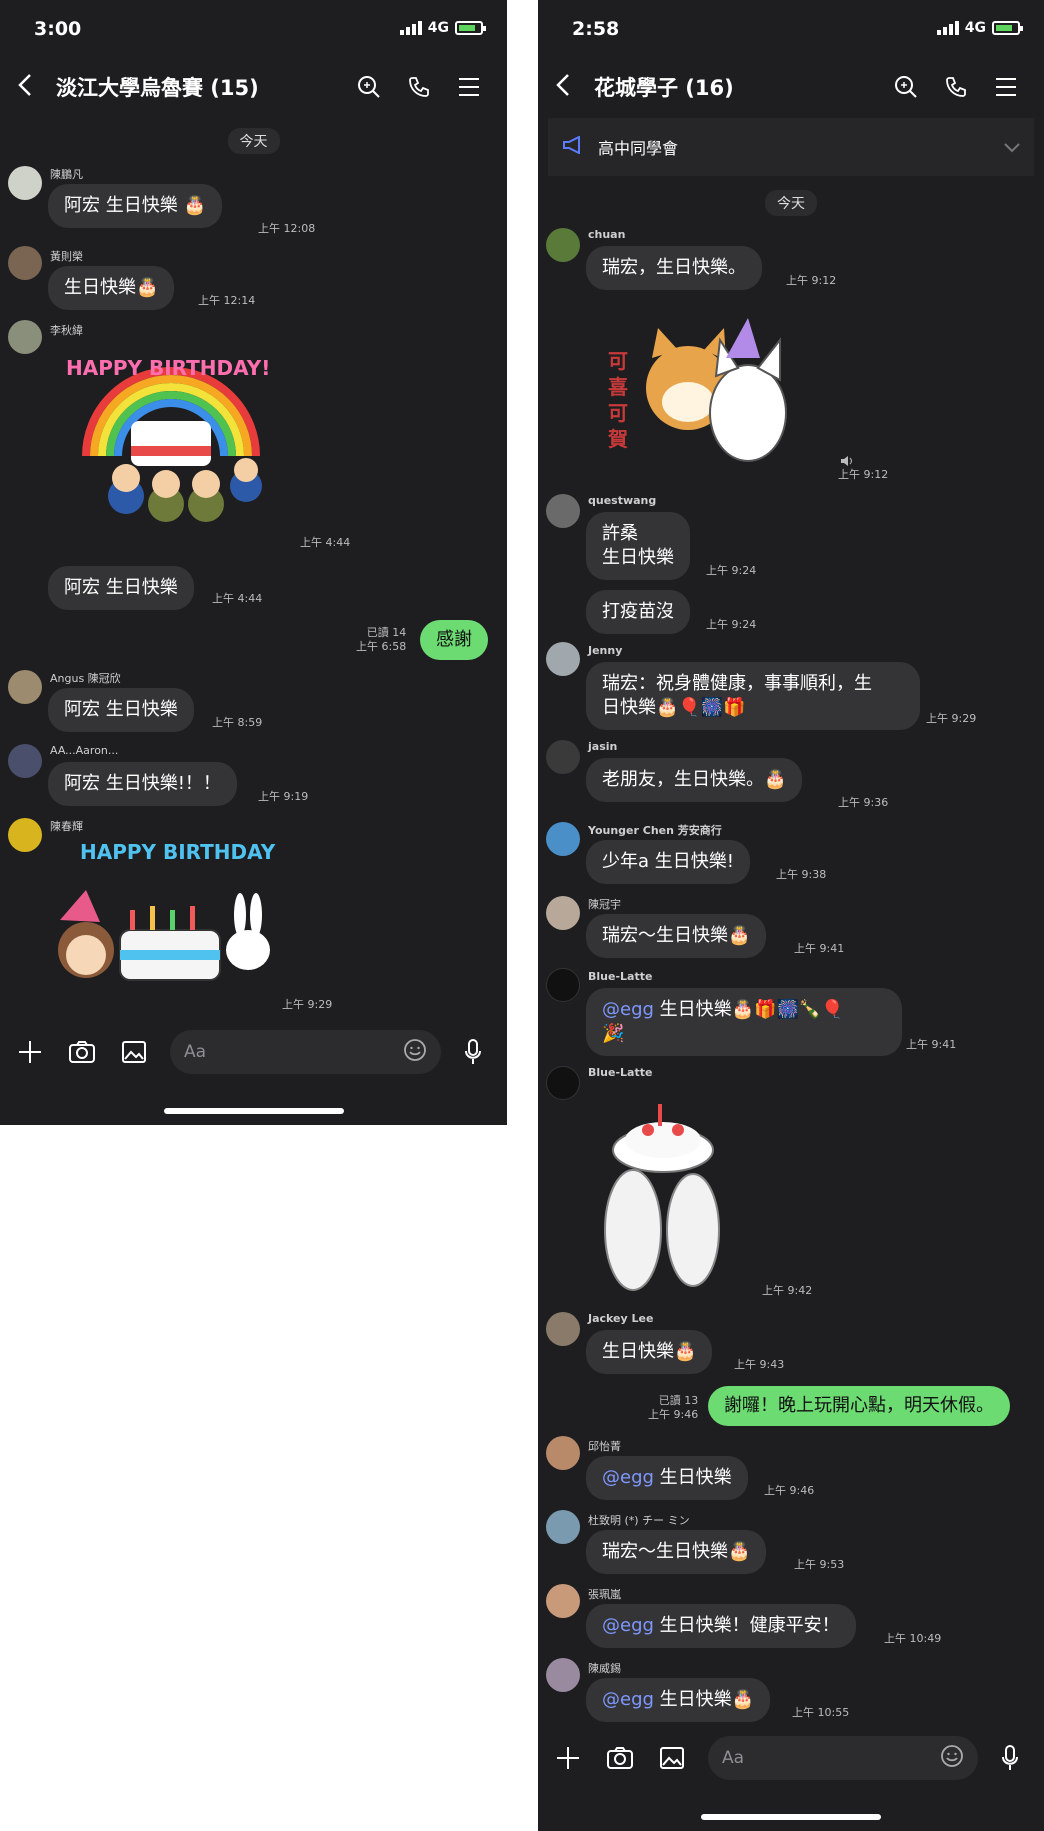  What do you see at coordinates (678, 1700) in the screenshot?
I see `message-bubble: @egg 生日快樂🎂` at bounding box center [678, 1700].